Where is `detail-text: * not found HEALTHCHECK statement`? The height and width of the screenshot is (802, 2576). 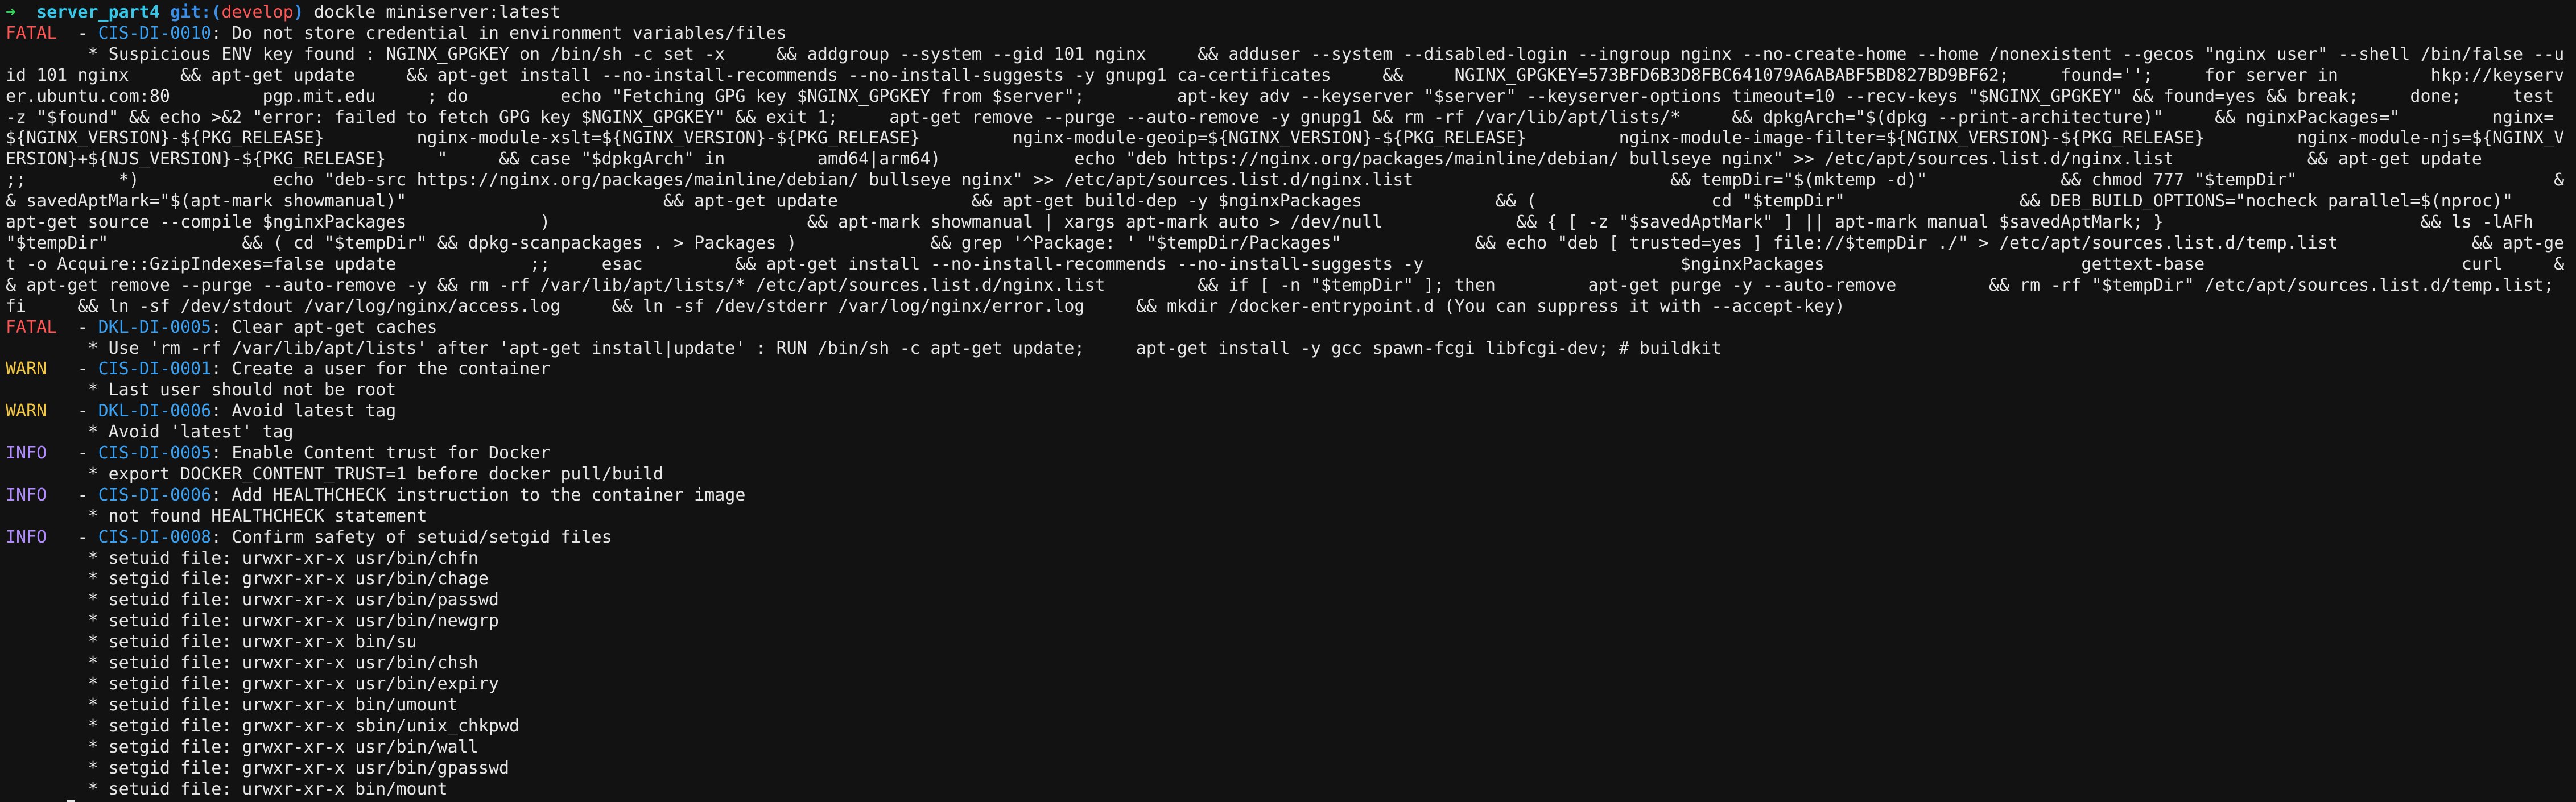
detail-text: * not found HEALTHCHECK statement is located at coordinates (258, 516).